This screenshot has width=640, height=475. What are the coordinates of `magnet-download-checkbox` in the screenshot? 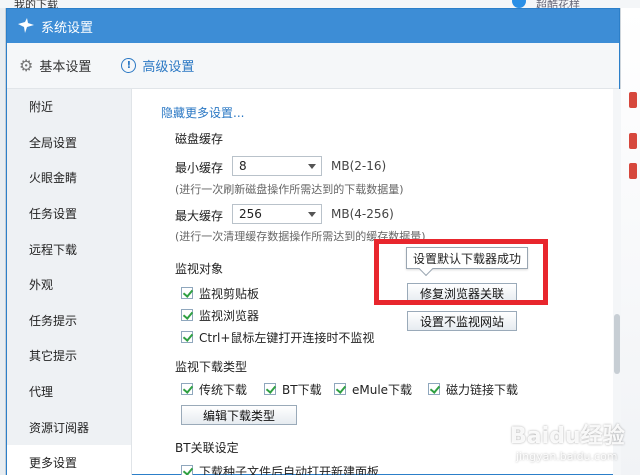 It's located at (434, 389).